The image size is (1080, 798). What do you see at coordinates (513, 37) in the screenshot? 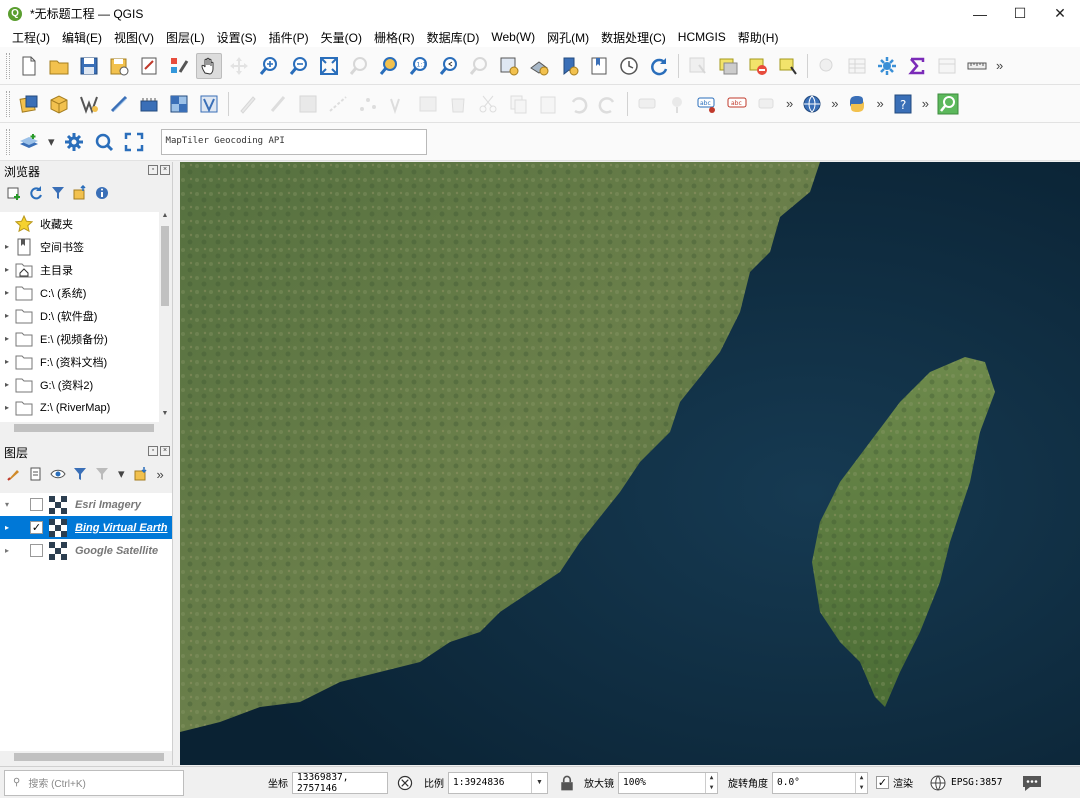
I see `menu-web: Web(W)` at bounding box center [513, 37].